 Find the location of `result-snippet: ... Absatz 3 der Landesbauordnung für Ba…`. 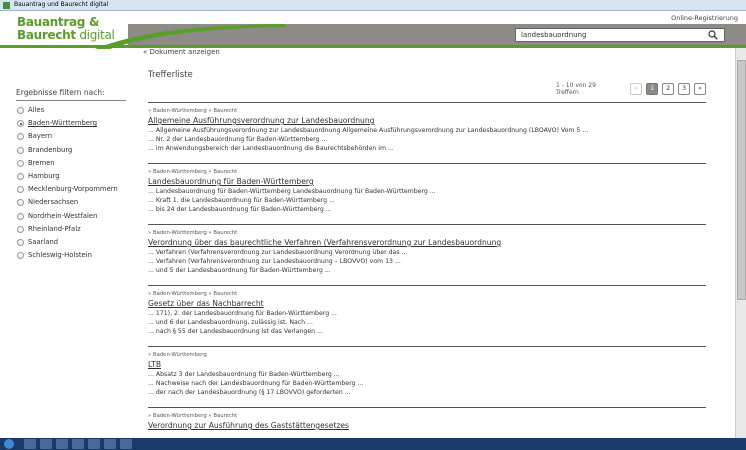

result-snippet: ... Absatz 3 der Landesbauordnung für Ba… is located at coordinates (244, 374).